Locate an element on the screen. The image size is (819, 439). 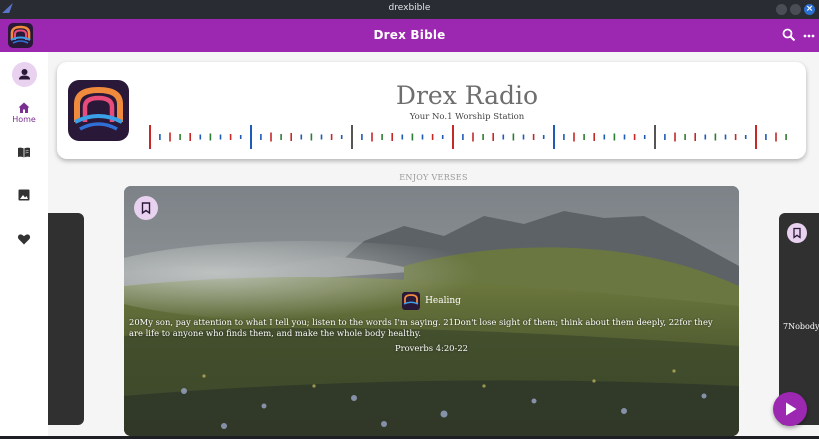
previous-verse-card is located at coordinates (66, 319).